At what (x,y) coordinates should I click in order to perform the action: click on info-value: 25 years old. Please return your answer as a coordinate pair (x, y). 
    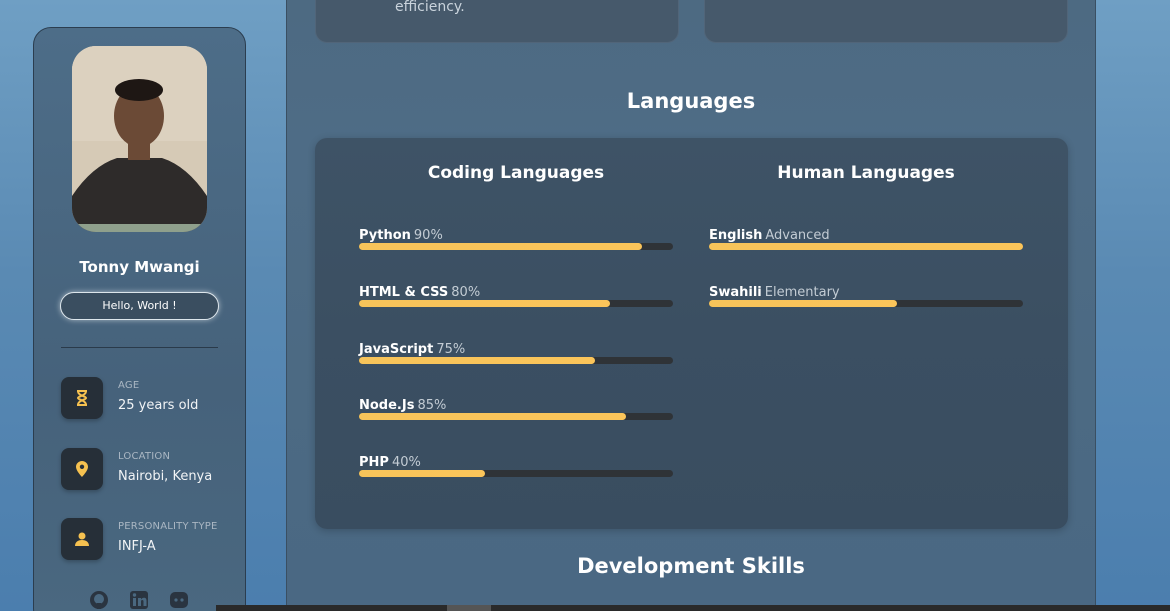
    Looking at the image, I should click on (158, 405).